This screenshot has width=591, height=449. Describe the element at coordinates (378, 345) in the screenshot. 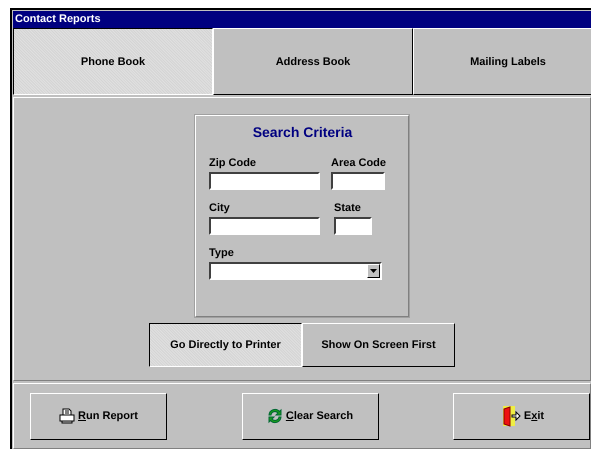

I see `option-button: Show On Screen First` at that location.